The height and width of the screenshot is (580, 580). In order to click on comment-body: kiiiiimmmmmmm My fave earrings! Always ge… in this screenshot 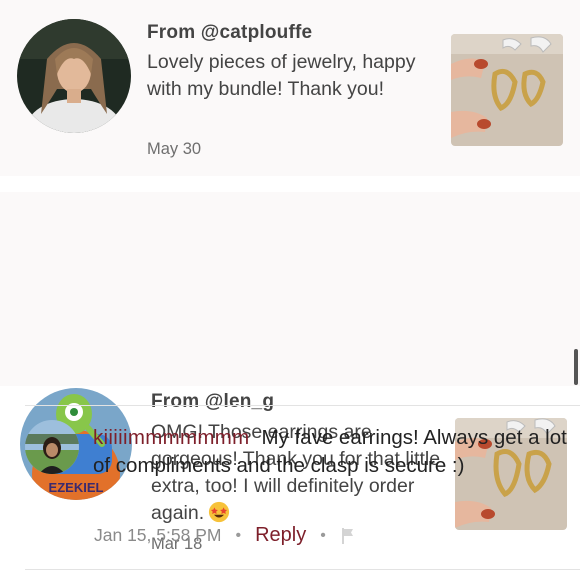, I will do `click(330, 452)`.